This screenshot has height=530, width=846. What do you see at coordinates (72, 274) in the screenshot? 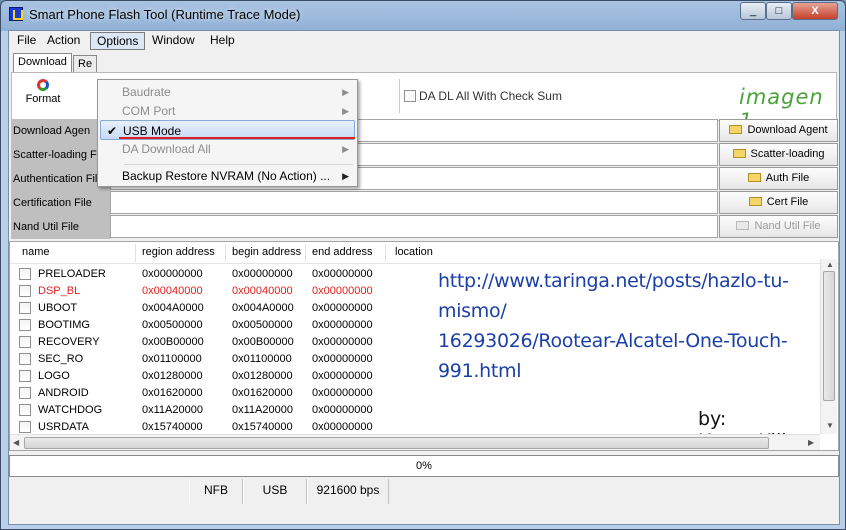
I see `partition-name: PRELOADER` at bounding box center [72, 274].